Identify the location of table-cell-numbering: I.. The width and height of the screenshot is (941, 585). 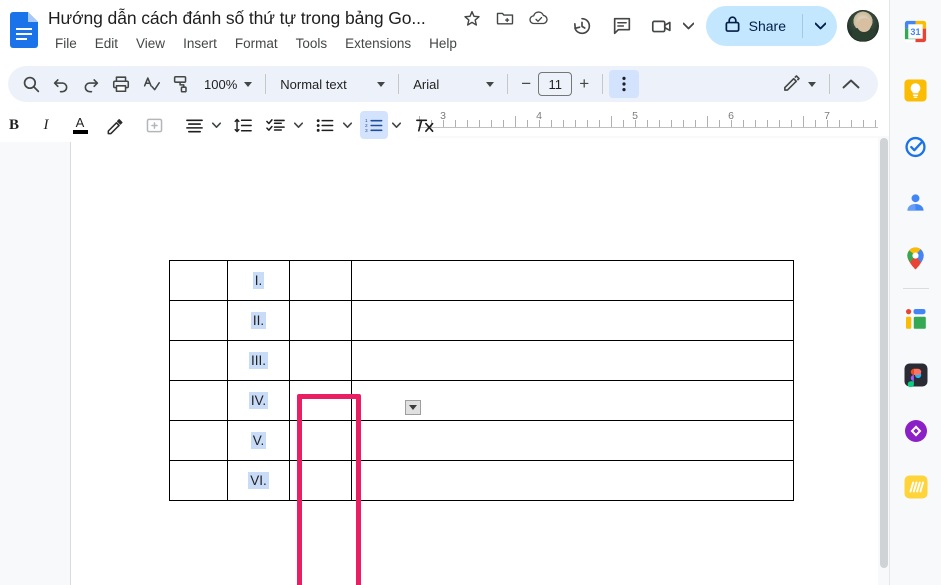
(258, 280).